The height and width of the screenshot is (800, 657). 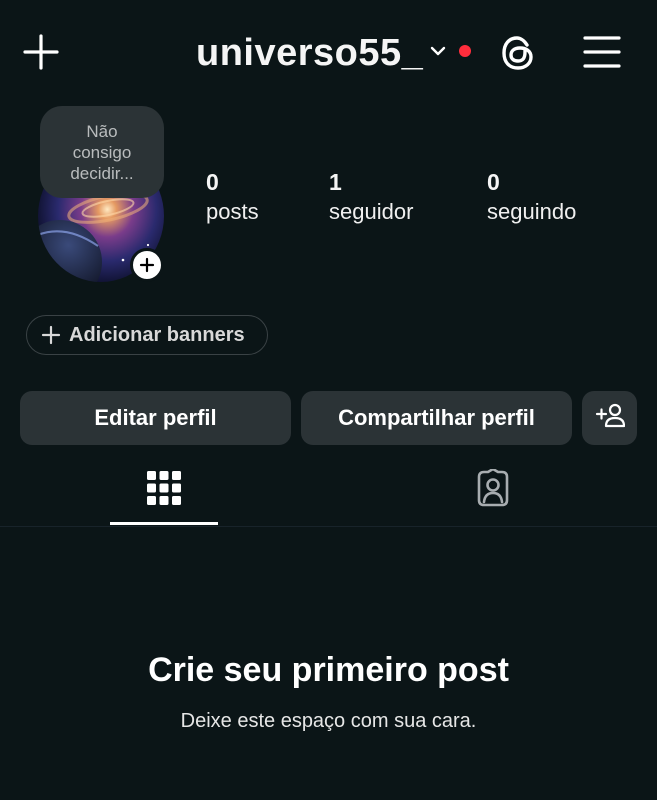 I want to click on tagged-person-icon, so click(x=493, y=489).